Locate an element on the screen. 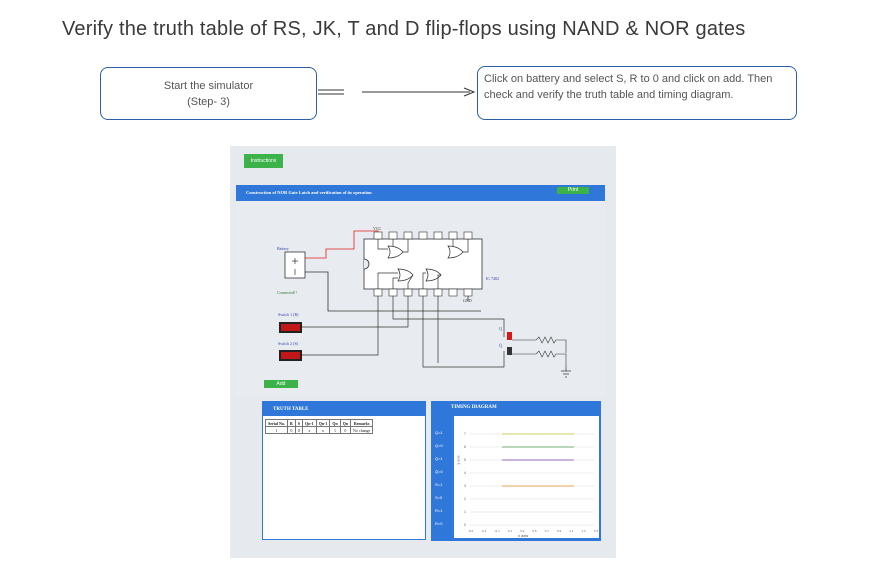 This screenshot has width=884, height=569. add-button: Add is located at coordinates (281, 384).